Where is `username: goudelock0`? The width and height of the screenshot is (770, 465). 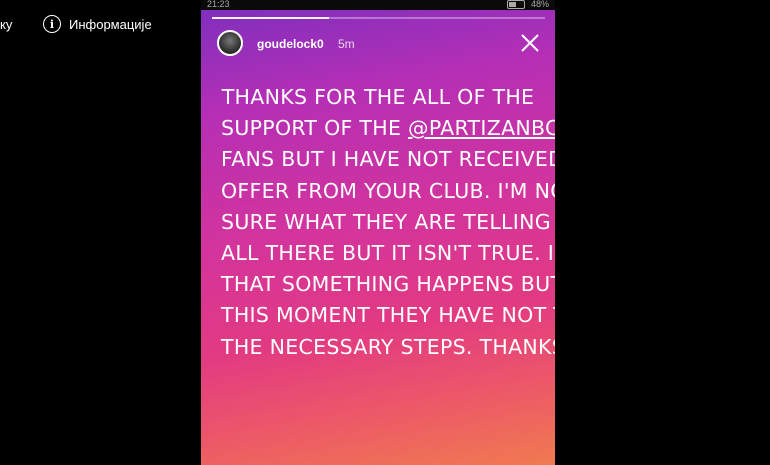 username: goudelock0 is located at coordinates (290, 44).